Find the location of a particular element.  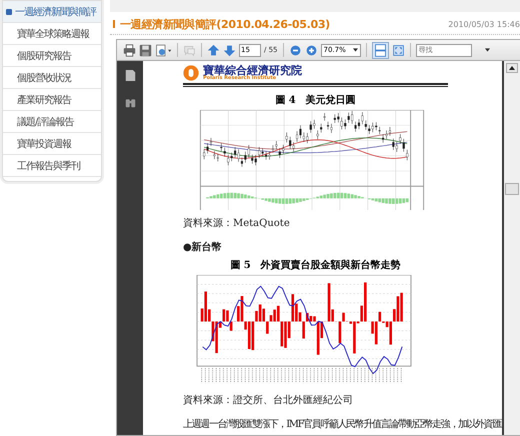

sidebar-item: 議題/評論報告 is located at coordinates (52, 122).